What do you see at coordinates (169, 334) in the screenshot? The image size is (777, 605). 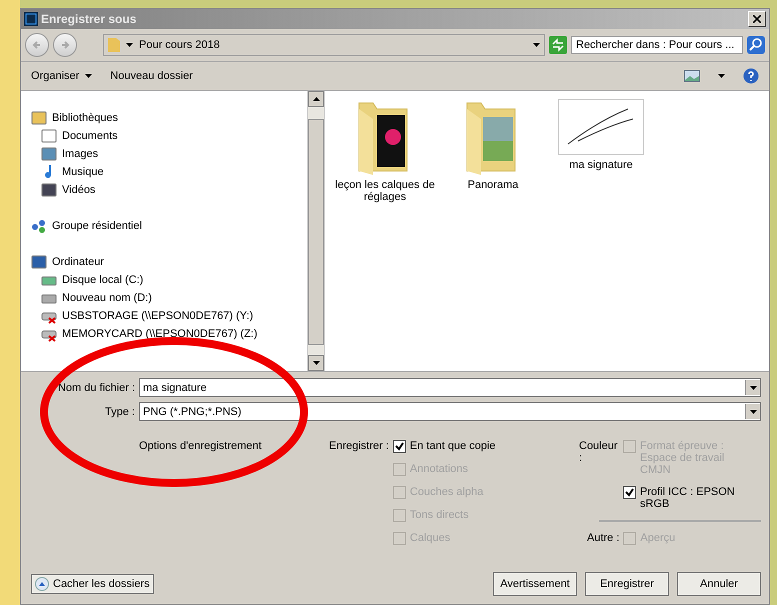 I see `sidebar-item: MEMORYCARD (\\EPSON0DE767) (Z:)` at bounding box center [169, 334].